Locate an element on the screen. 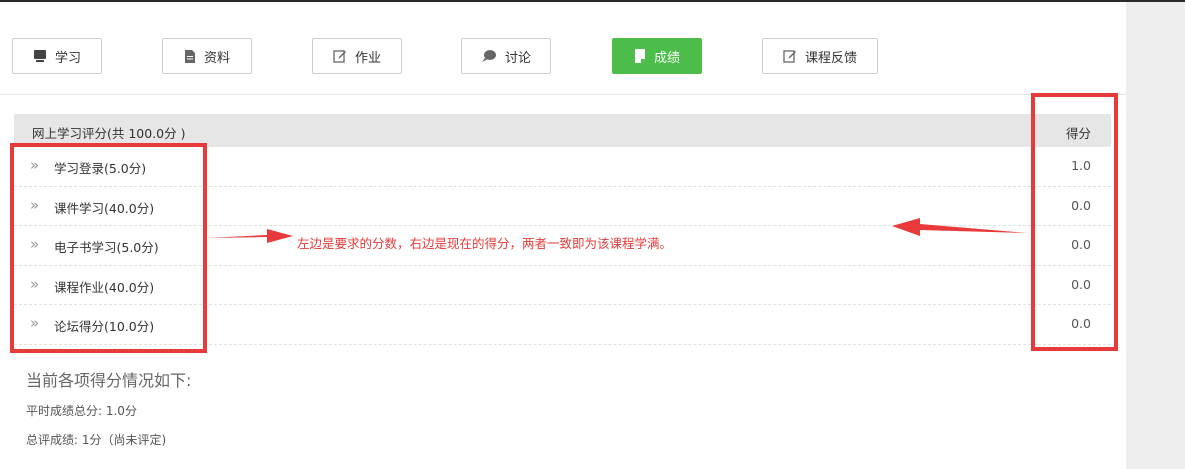  tab-label: 讨论 is located at coordinates (517, 58).